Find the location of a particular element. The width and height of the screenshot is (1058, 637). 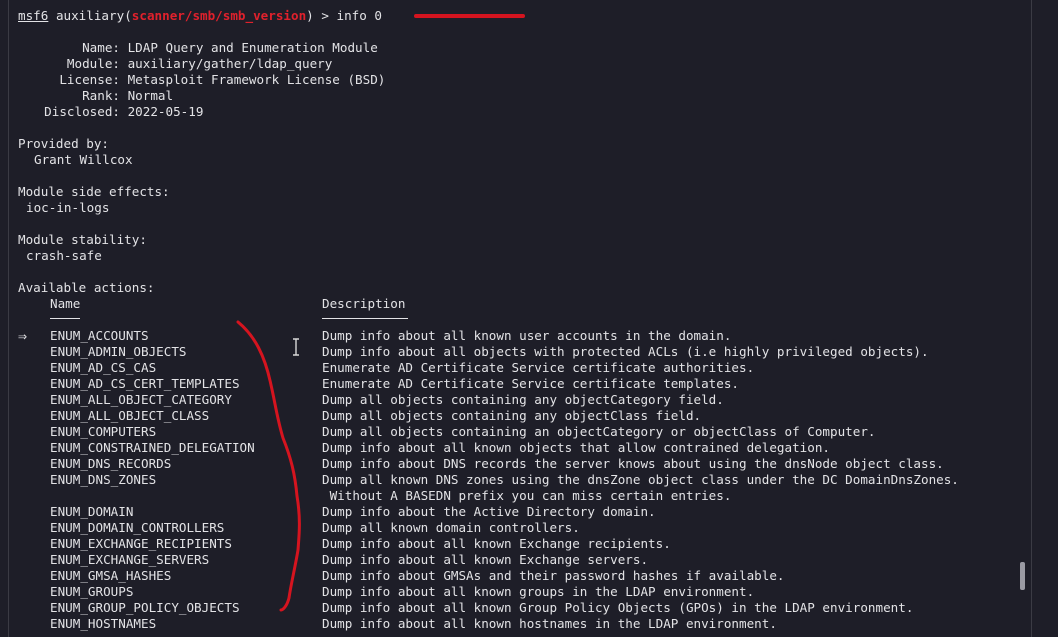

action-description: Dump all known domain controllers. is located at coordinates (451, 527).